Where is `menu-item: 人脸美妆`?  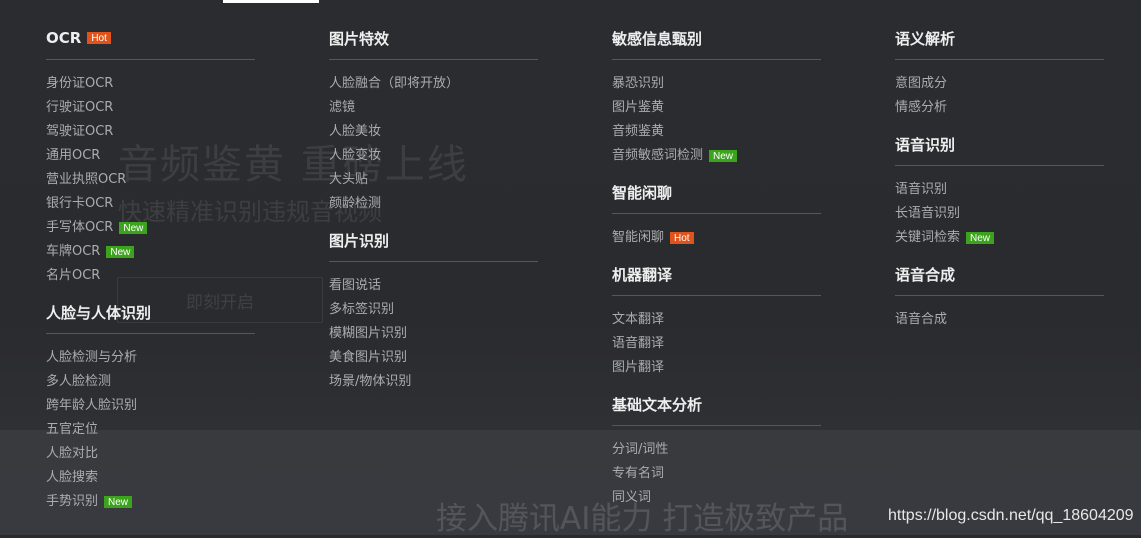
menu-item: 人脸美妆 is located at coordinates (434, 132).